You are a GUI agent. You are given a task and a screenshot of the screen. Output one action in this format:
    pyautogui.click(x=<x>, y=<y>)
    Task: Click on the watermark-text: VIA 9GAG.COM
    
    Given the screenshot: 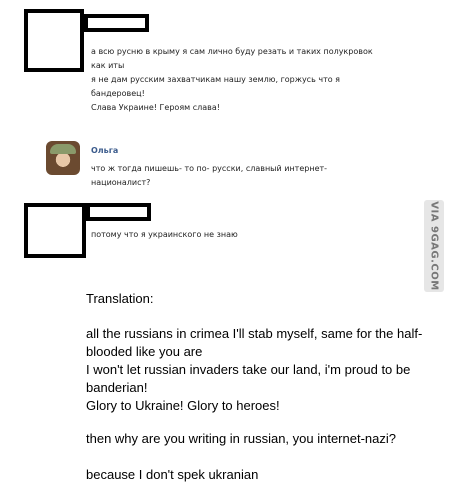 What is the action you would take?
    pyautogui.click(x=434, y=246)
    